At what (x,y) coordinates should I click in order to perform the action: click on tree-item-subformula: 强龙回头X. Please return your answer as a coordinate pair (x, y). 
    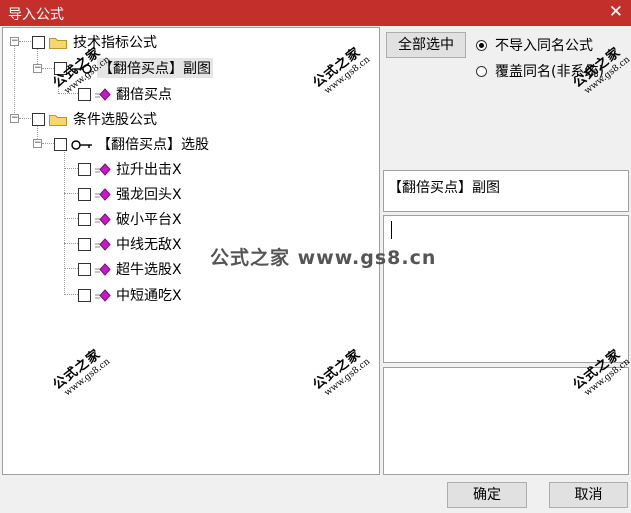
    Looking at the image, I should click on (130, 194).